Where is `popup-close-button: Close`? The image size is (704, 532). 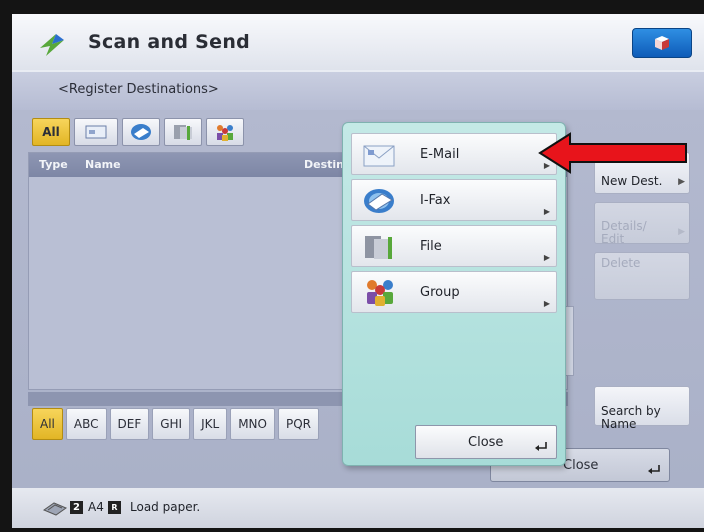 popup-close-button: Close is located at coordinates (486, 442).